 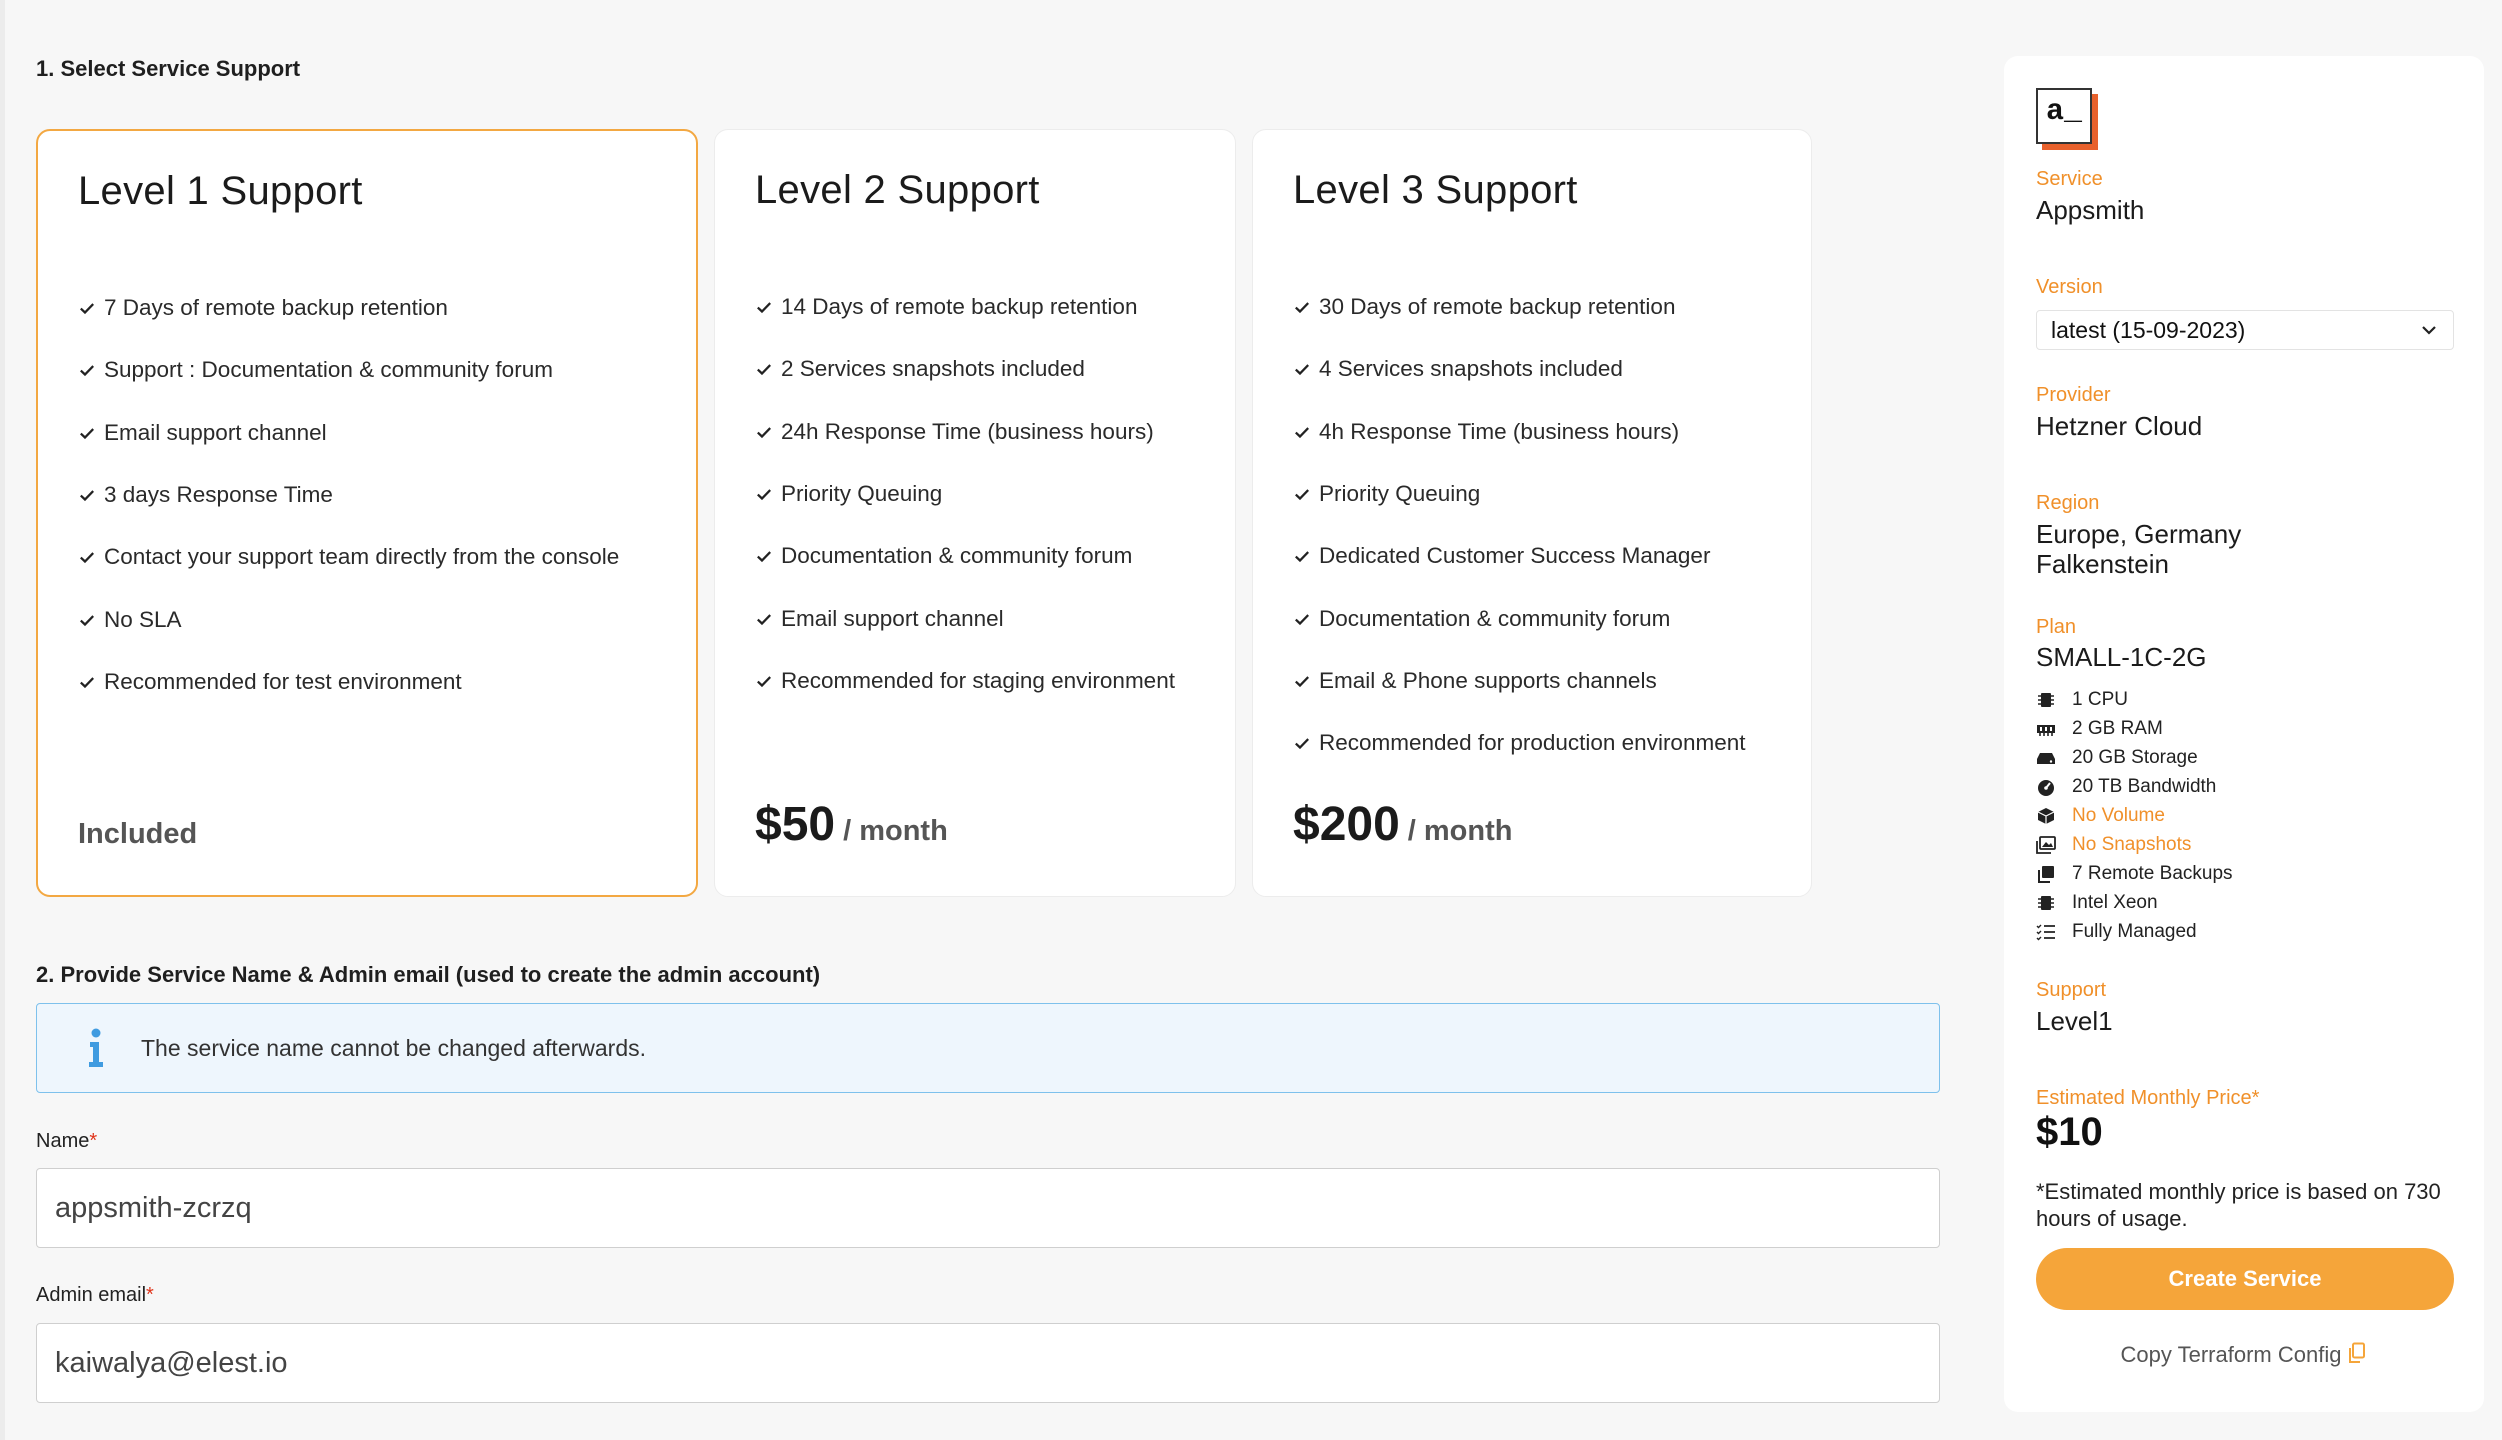 I want to click on plan-title: Level 2 Support, so click(x=897, y=190).